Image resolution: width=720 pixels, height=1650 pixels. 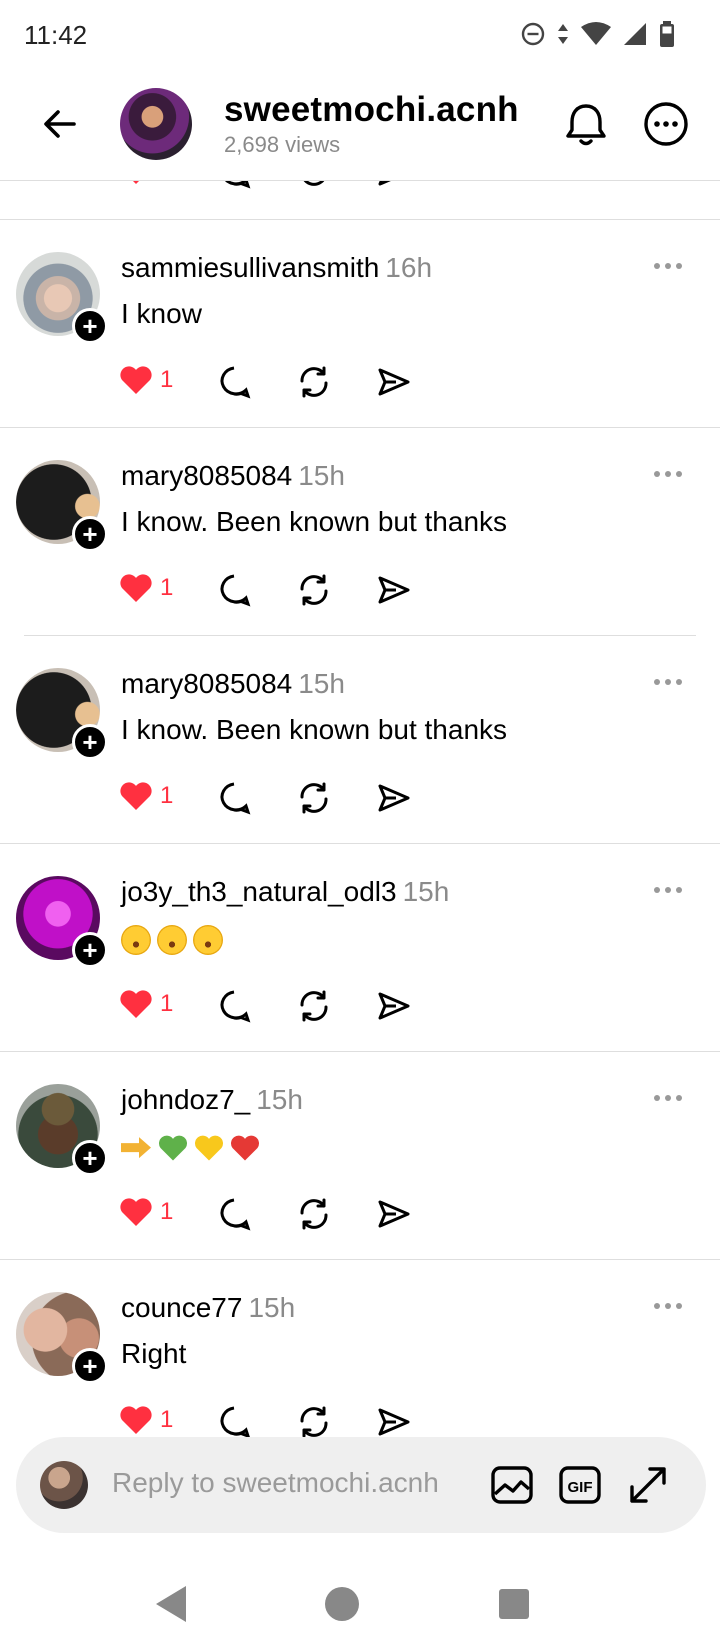 I want to click on pointing-right-emoji, so click(x=136, y=1148).